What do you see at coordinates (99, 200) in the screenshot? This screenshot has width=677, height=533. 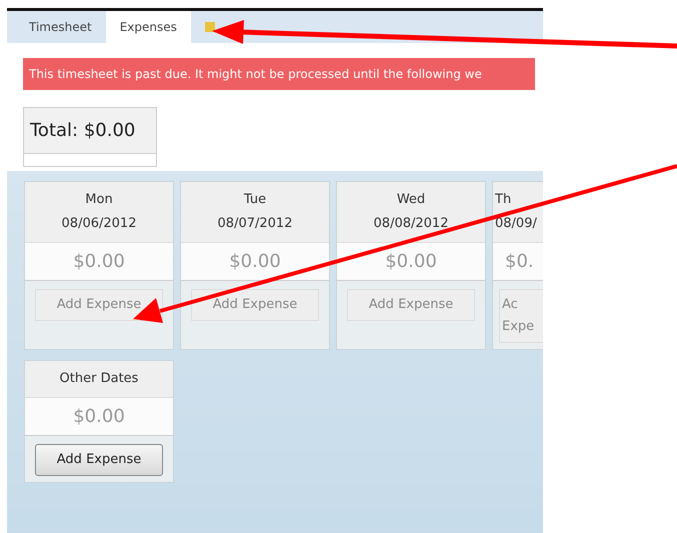 I see `day-name: Mon` at bounding box center [99, 200].